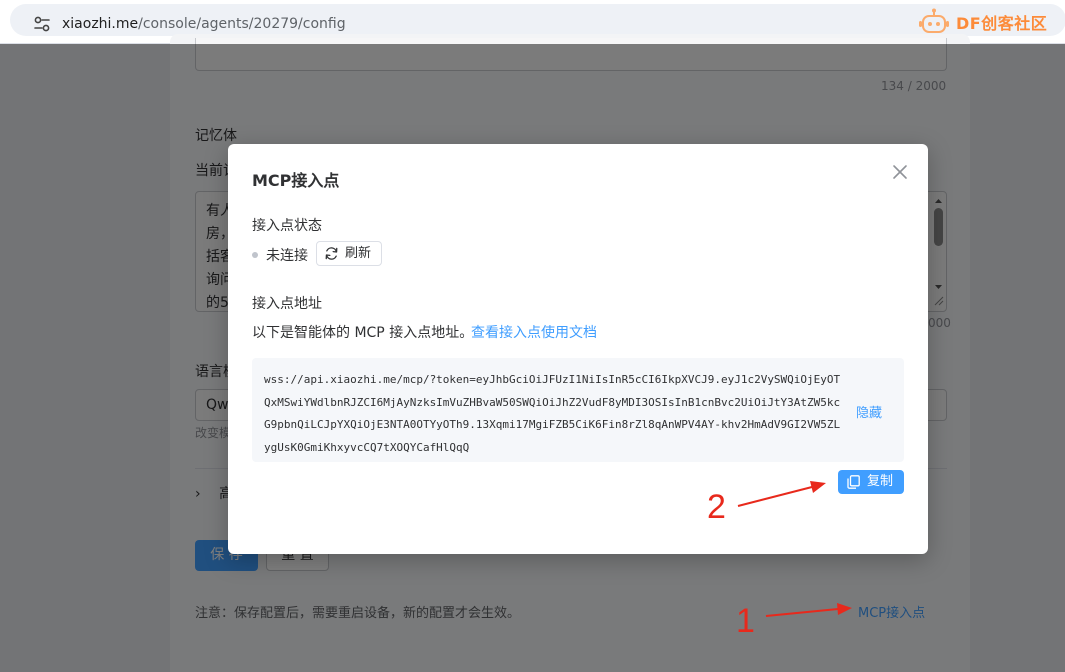 This screenshot has height=672, width=1065. Describe the element at coordinates (869, 411) in the screenshot. I see `hide-token-button: 隐藏` at that location.